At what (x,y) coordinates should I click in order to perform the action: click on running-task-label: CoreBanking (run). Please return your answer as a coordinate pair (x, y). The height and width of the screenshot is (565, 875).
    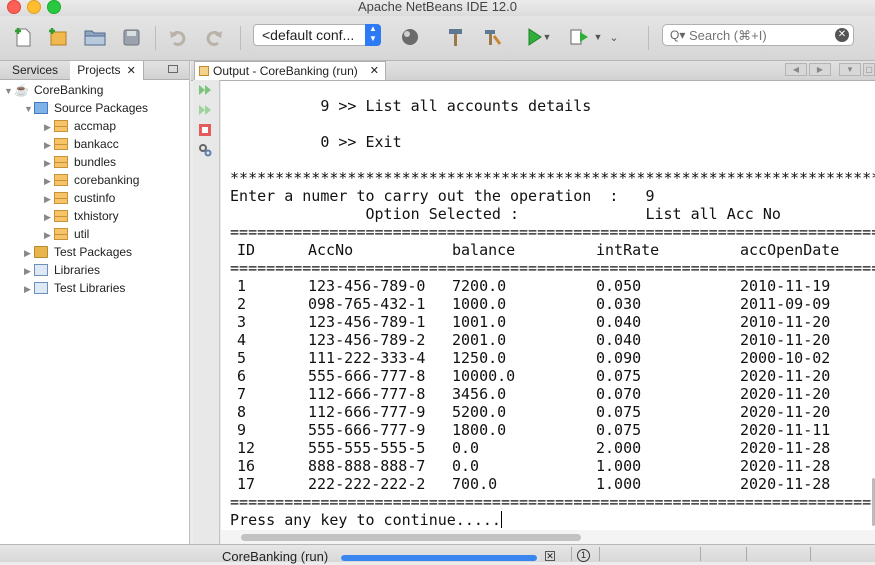
    Looking at the image, I should click on (275, 556).